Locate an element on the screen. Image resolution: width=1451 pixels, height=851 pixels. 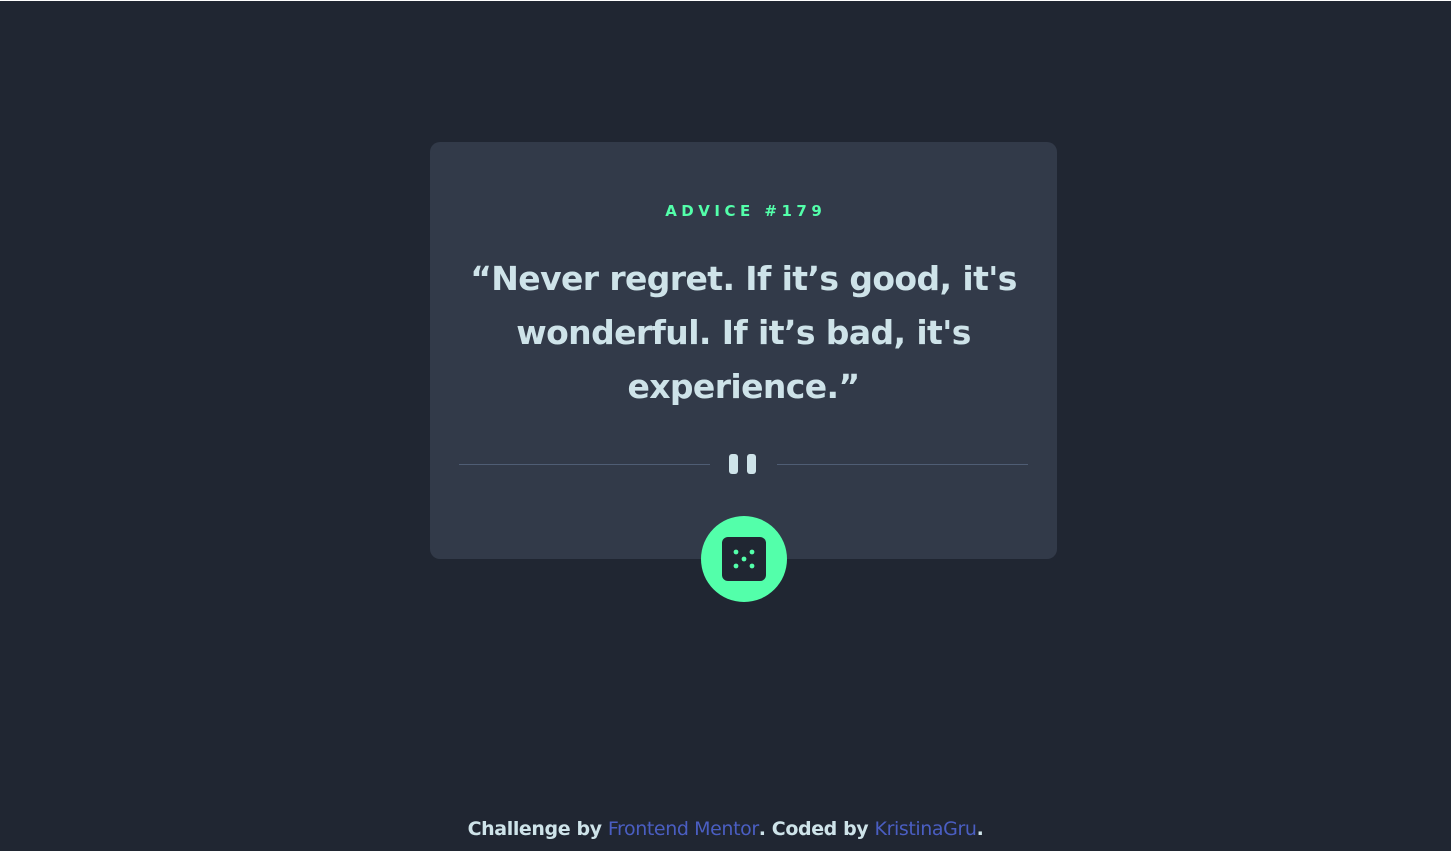
dice-icon is located at coordinates (744, 559).